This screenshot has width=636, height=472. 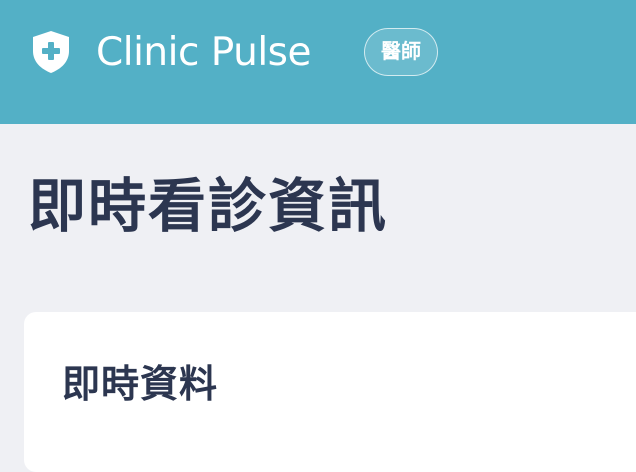 I want to click on role-badge: 醫師, so click(x=401, y=52).